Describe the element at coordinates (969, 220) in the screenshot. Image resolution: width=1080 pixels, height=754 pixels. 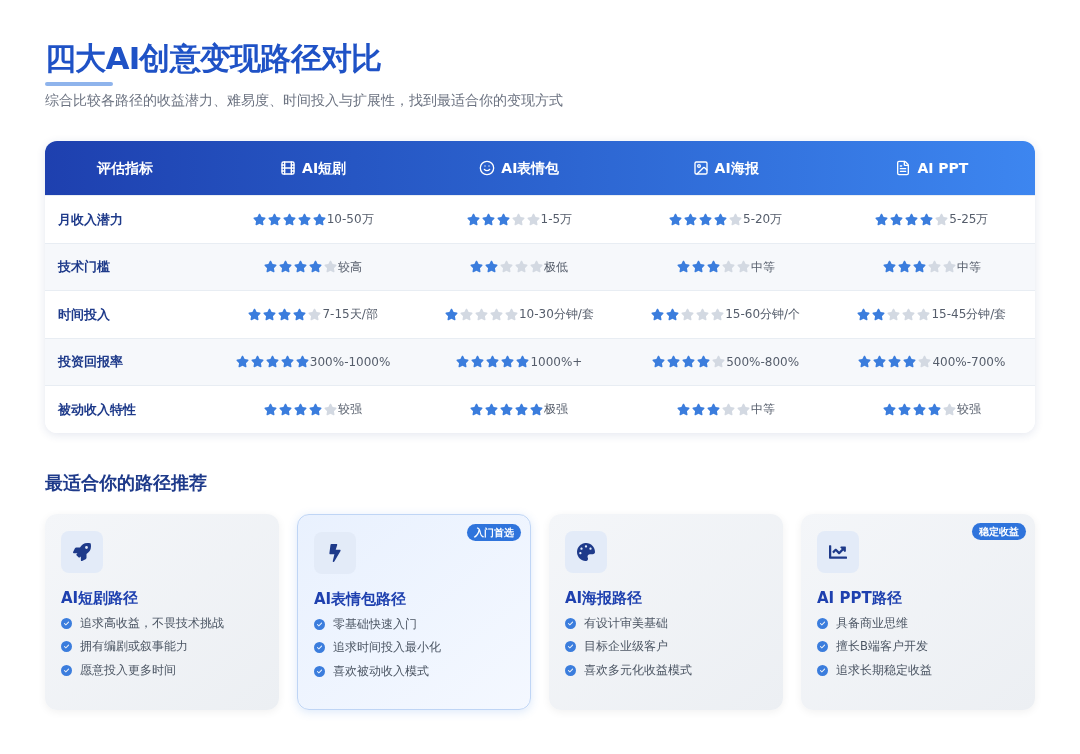
I see `rating-text: 5-25万` at that location.